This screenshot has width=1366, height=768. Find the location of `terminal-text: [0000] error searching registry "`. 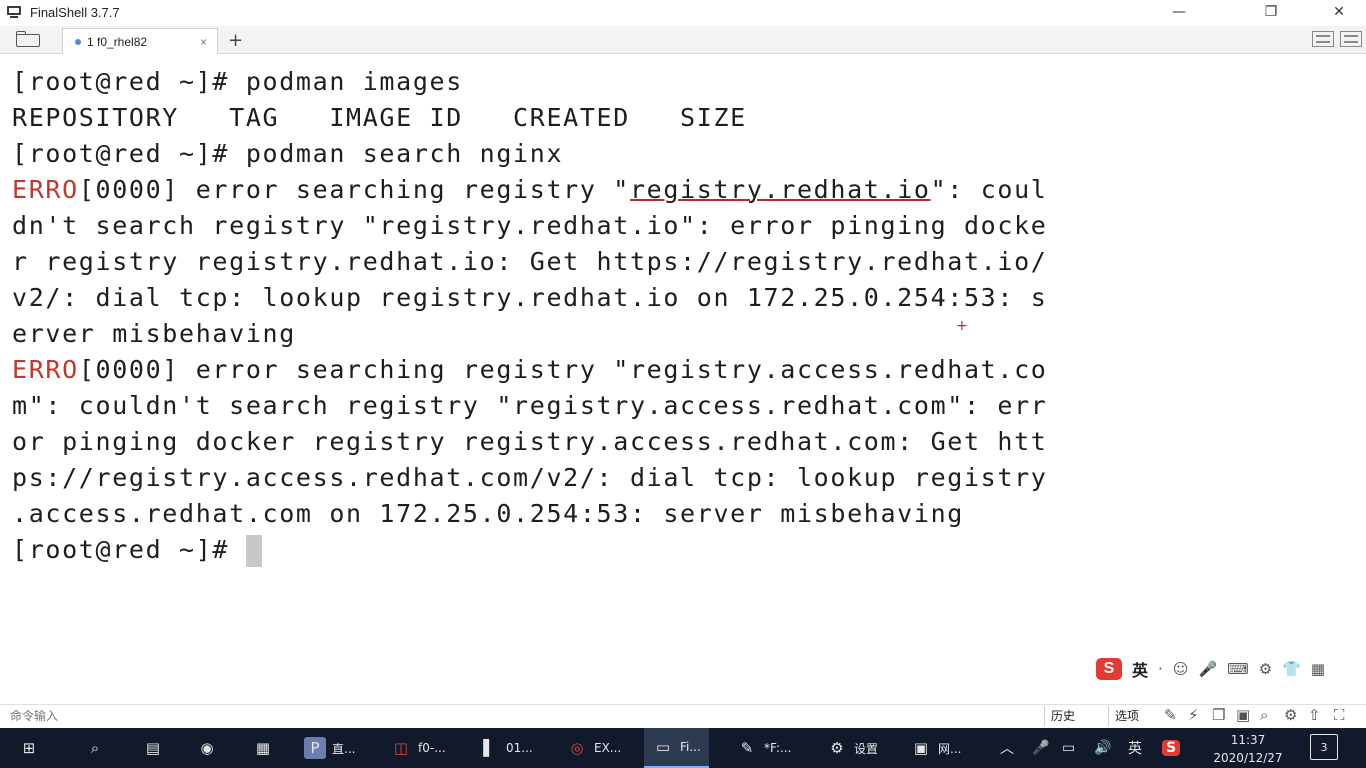

terminal-text: [0000] error searching registry " is located at coordinates (354, 189).